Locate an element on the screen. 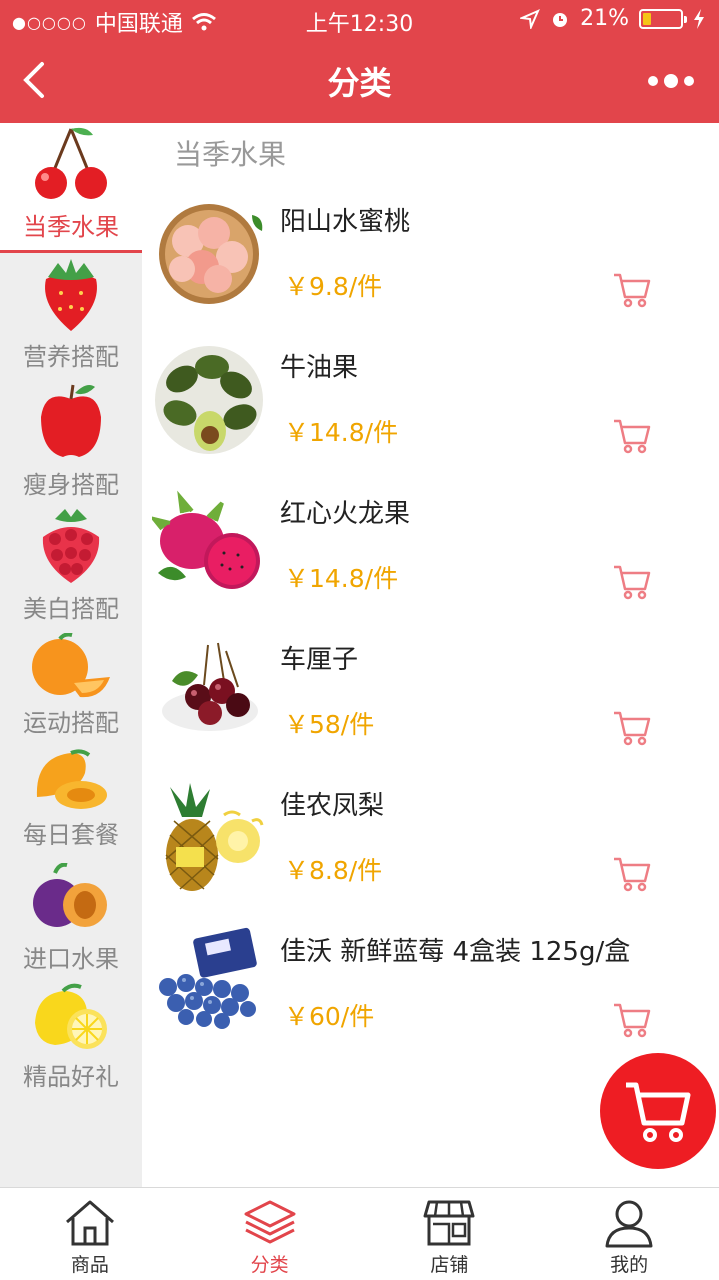 This screenshot has height=1280, width=719. page-title: 分类 is located at coordinates (359, 83).